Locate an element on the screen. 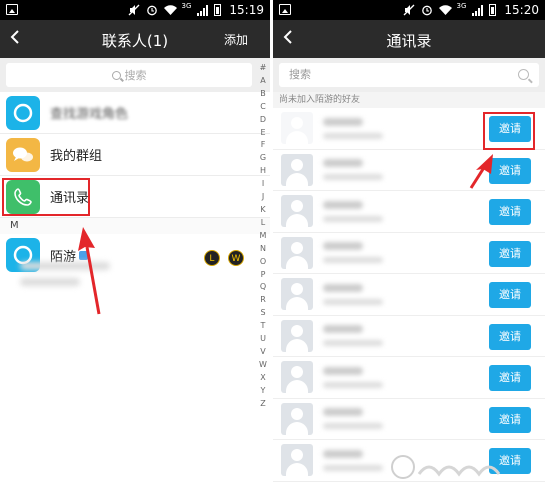 This screenshot has width=545, height=488. index-letter: A is located at coordinates (263, 81).